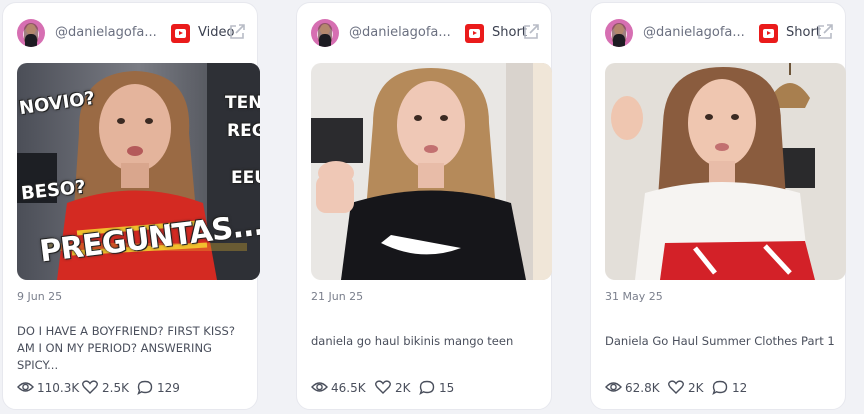 The height and width of the screenshot is (414, 864). Describe the element at coordinates (242, 103) in the screenshot. I see `thumbnail-text: TENG` at that location.